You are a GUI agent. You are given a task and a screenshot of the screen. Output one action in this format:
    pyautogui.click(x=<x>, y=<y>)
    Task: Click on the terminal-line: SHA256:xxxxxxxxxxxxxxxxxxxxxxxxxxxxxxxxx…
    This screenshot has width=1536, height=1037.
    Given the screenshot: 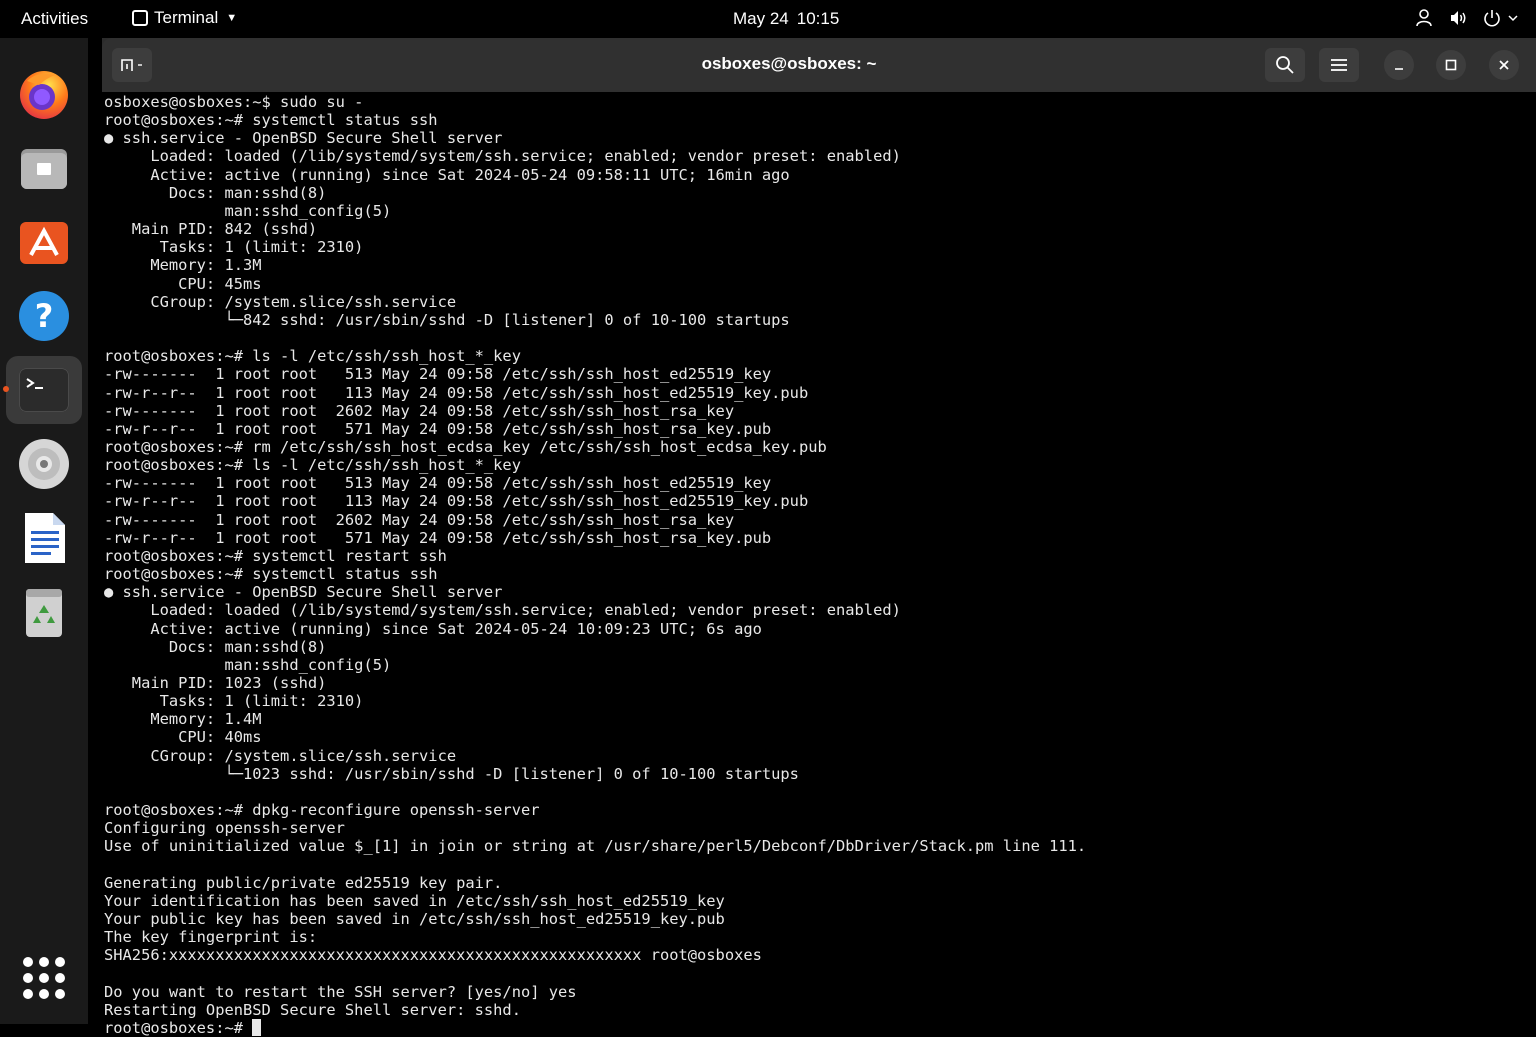 What is the action you would take?
    pyautogui.click(x=433, y=955)
    